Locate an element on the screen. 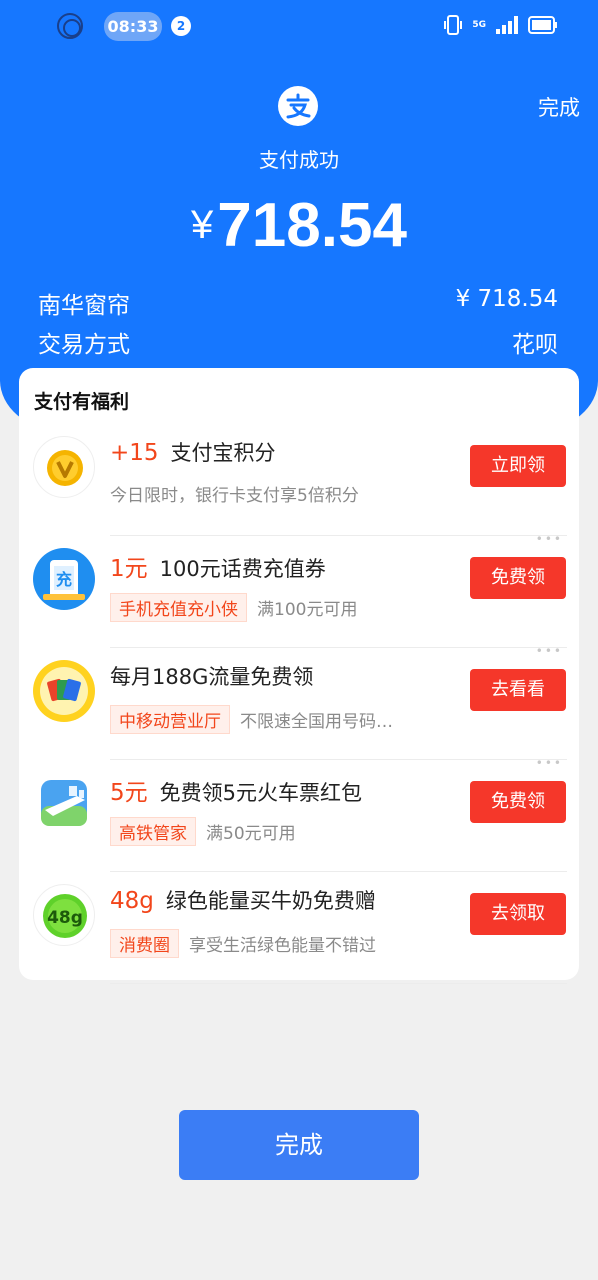 The image size is (598, 1280). amount-value: 718.54 is located at coordinates (312, 225).